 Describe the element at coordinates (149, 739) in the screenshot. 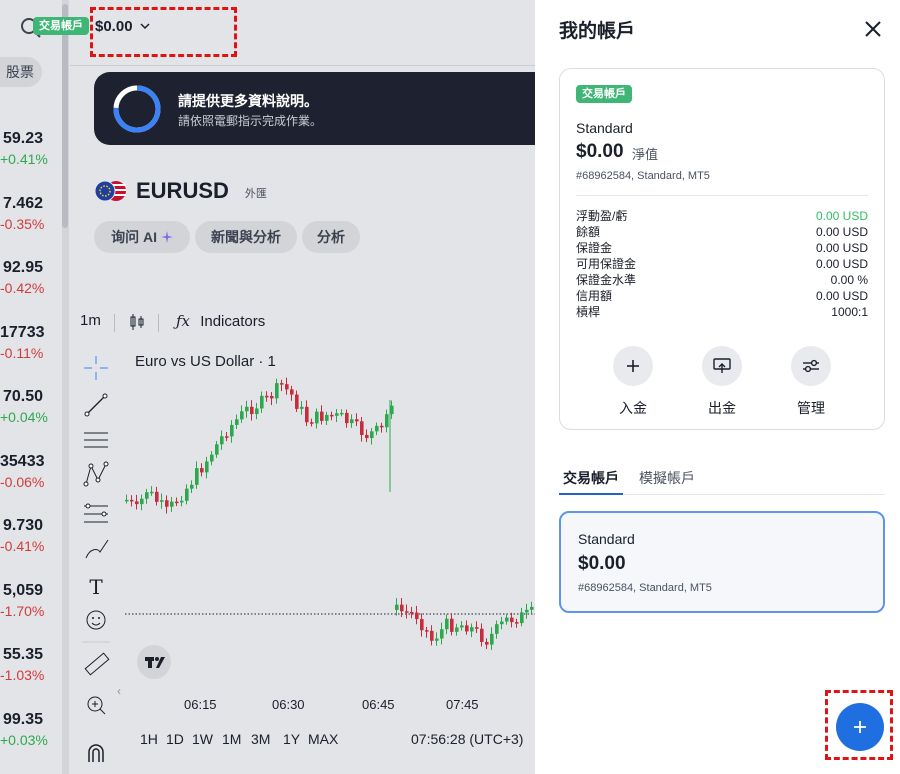

I see `timeframe-1h: 1H` at that location.